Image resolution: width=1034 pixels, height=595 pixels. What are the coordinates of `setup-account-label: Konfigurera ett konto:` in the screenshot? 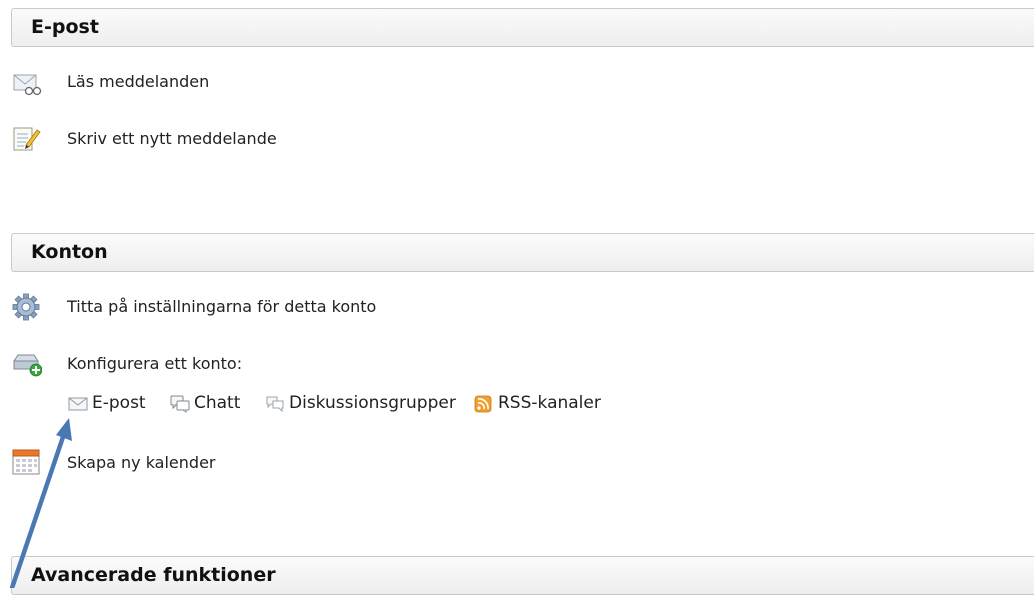 It's located at (155, 363).